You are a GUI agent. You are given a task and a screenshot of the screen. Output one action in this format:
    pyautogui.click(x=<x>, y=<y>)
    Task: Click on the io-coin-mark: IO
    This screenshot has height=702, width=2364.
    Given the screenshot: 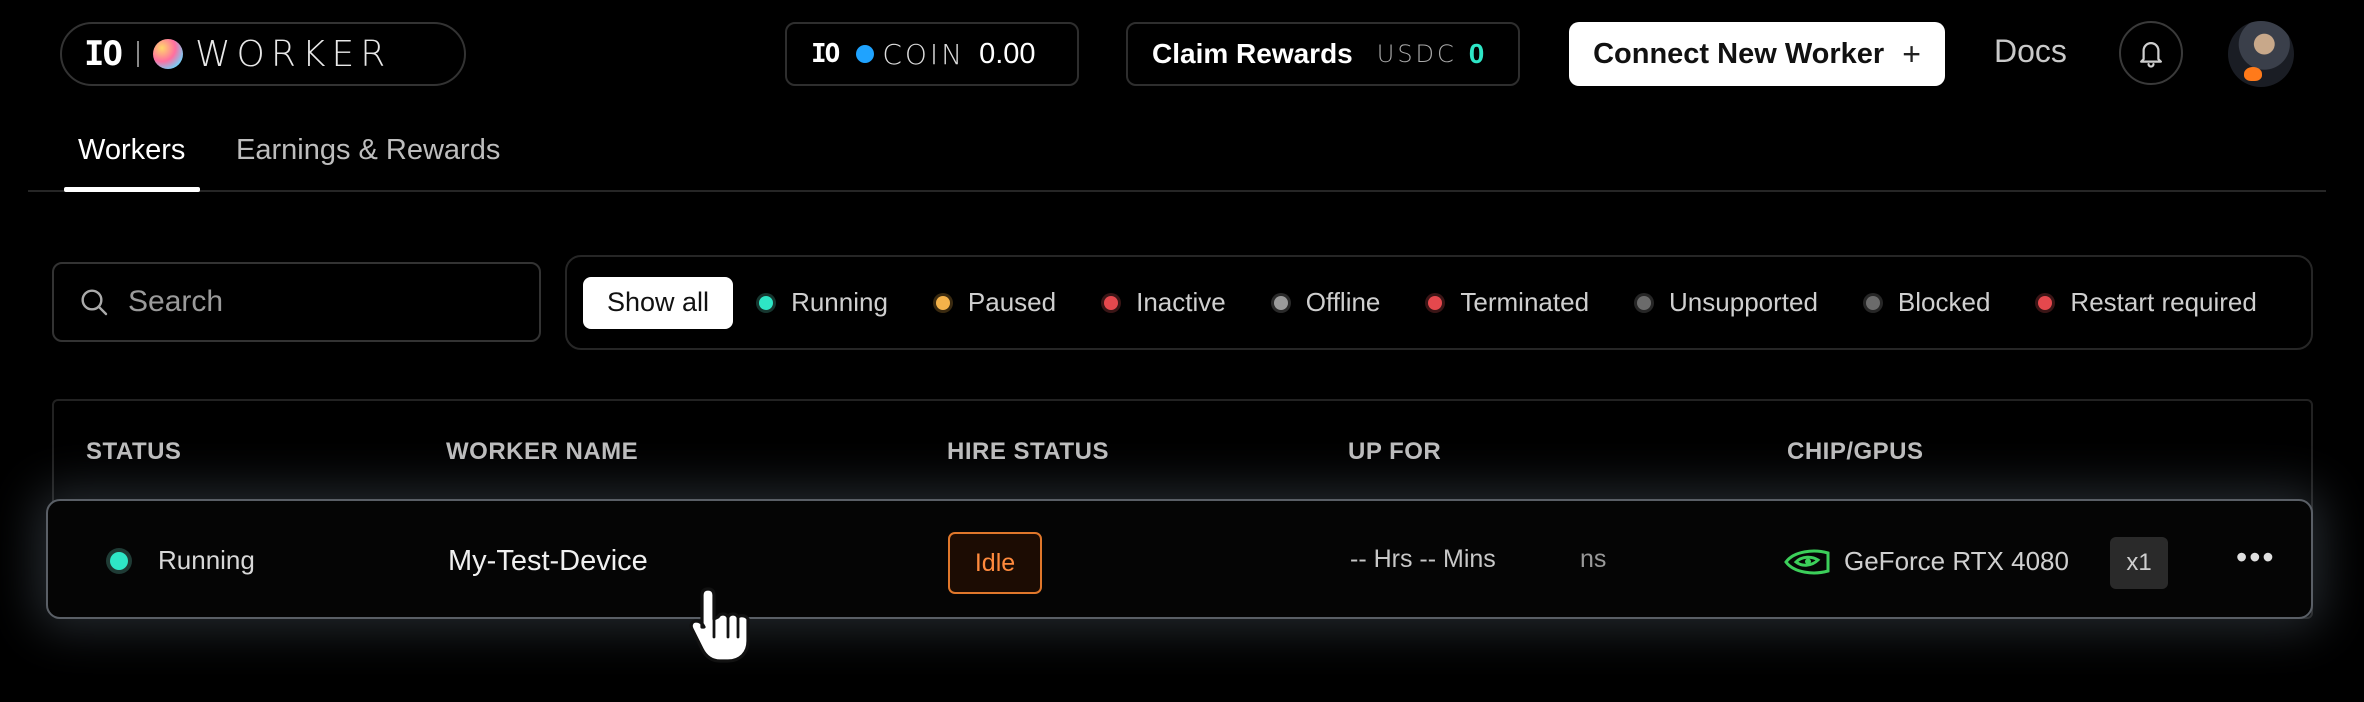 What is the action you would take?
    pyautogui.click(x=825, y=54)
    